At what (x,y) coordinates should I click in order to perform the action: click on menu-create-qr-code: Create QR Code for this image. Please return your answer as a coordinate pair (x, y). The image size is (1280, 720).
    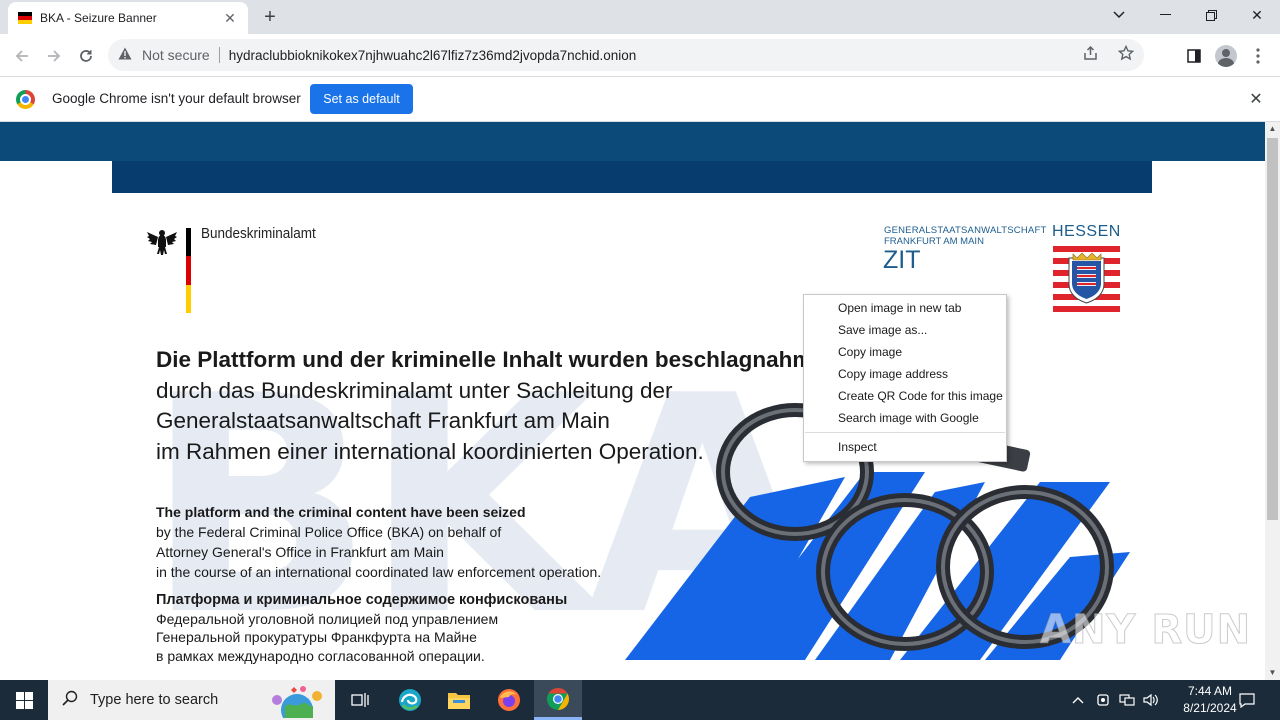
    Looking at the image, I should click on (905, 396).